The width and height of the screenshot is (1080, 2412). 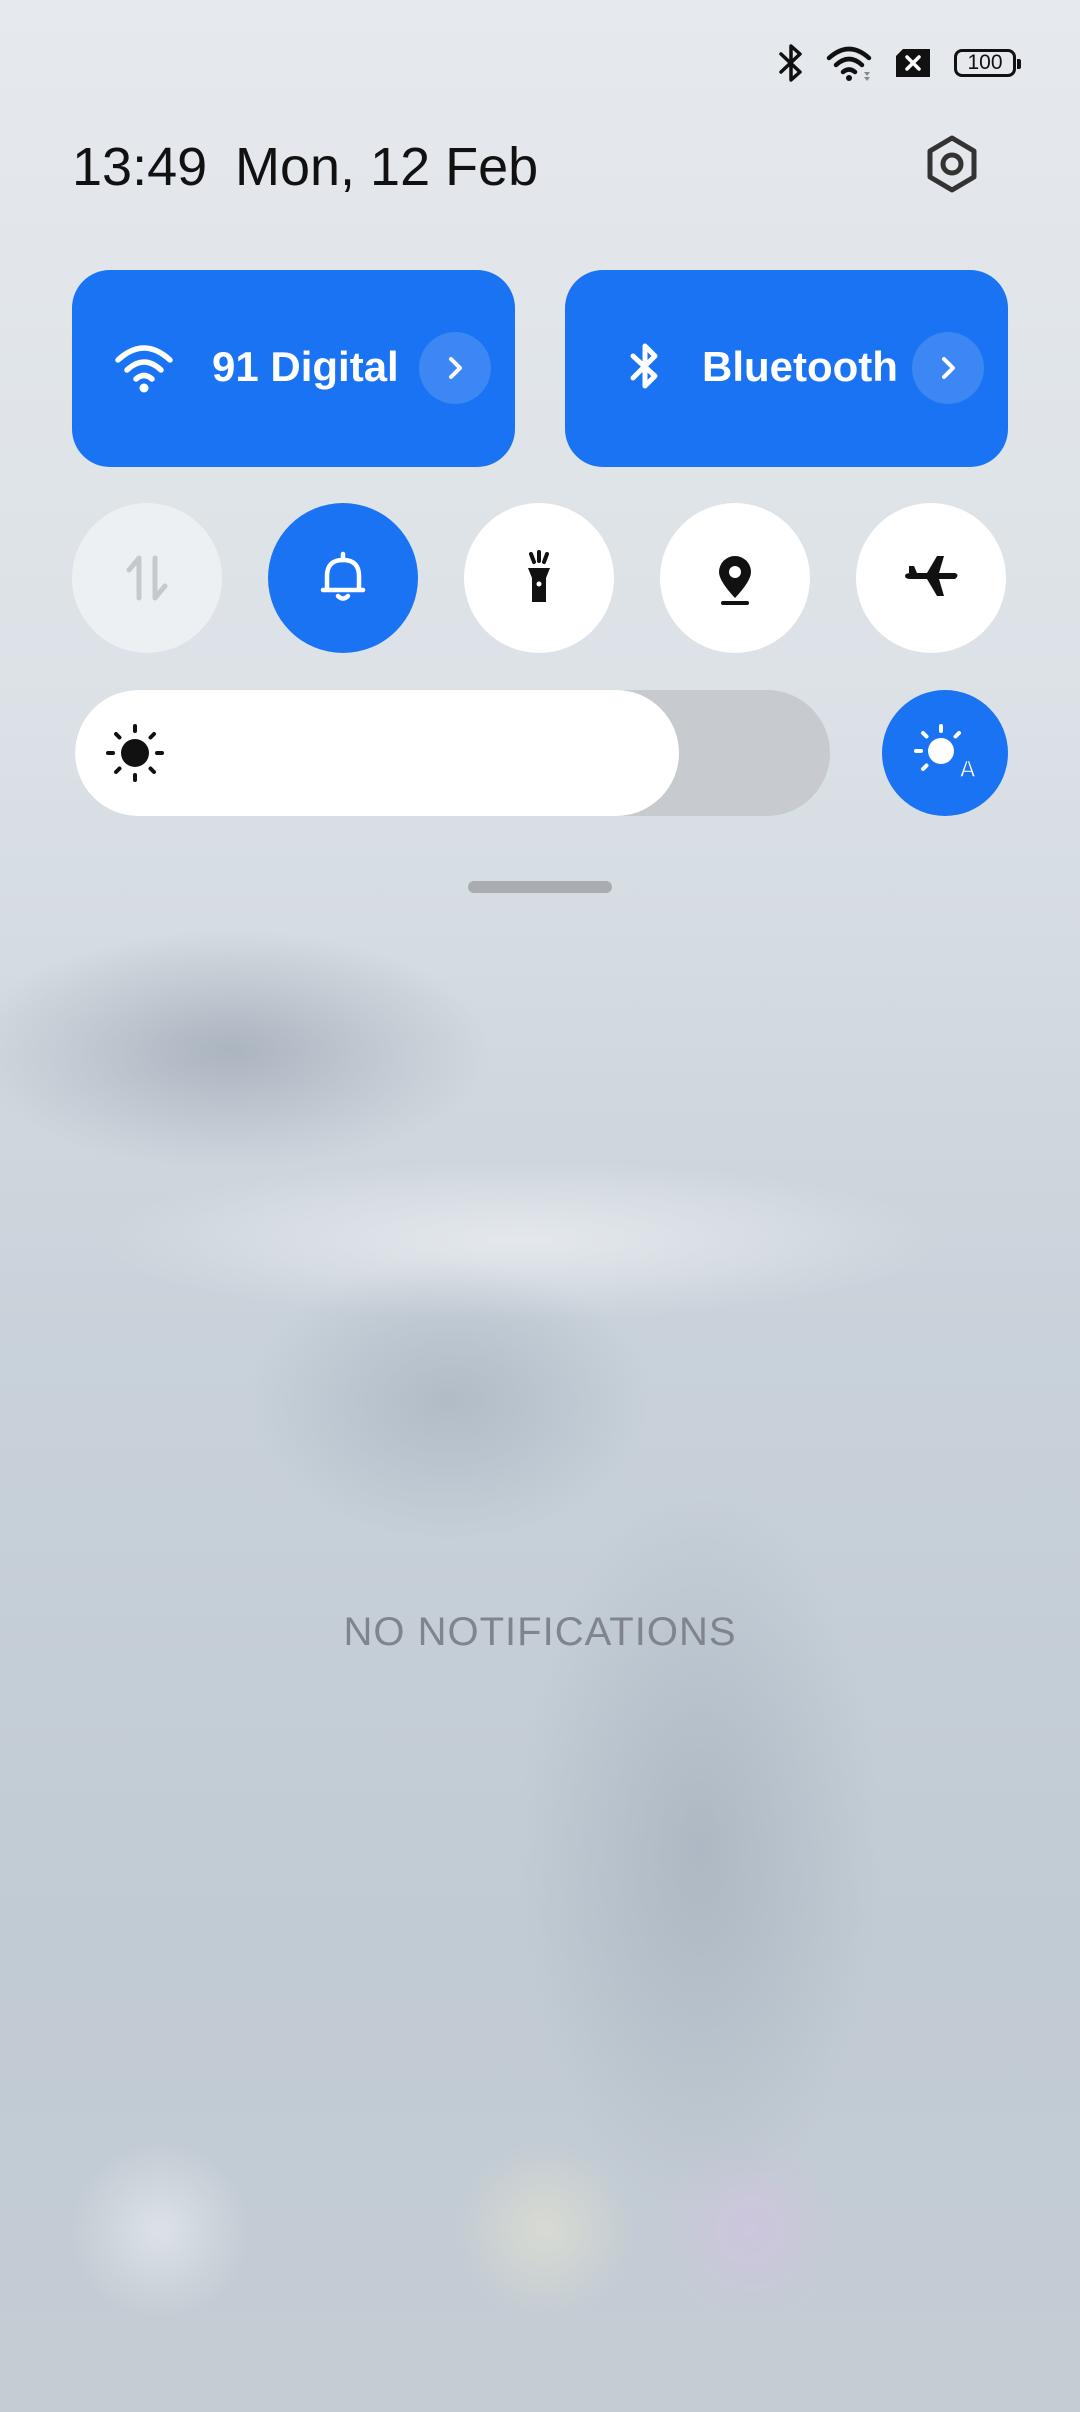 I want to click on battery-icon: 100, so click(x=987, y=63).